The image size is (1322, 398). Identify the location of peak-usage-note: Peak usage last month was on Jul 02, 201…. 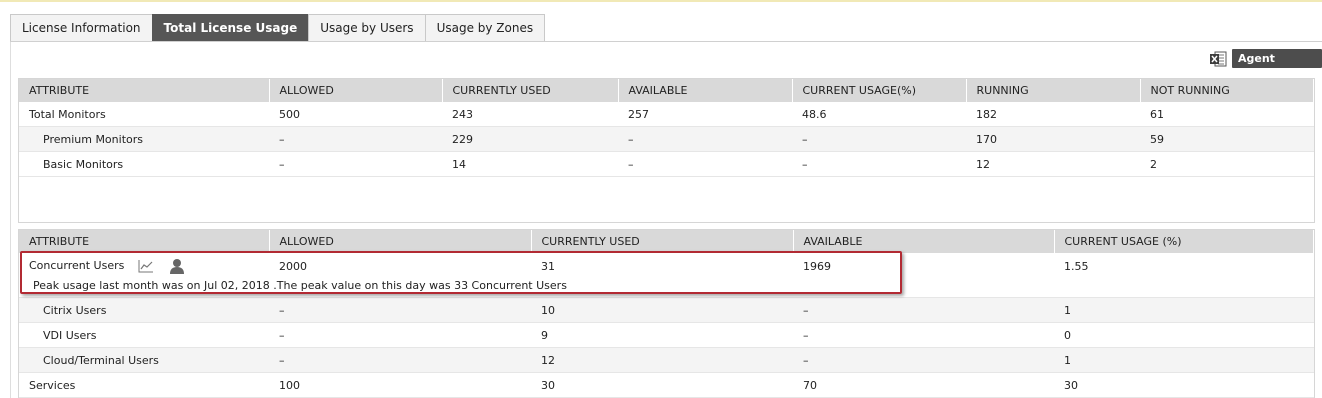
(666, 288).